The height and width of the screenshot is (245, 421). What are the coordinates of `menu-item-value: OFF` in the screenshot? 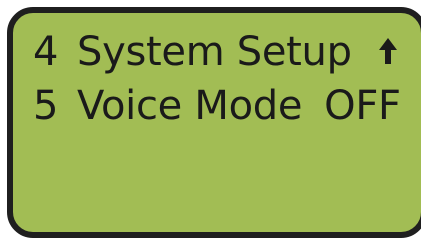 It's located at (362, 106).